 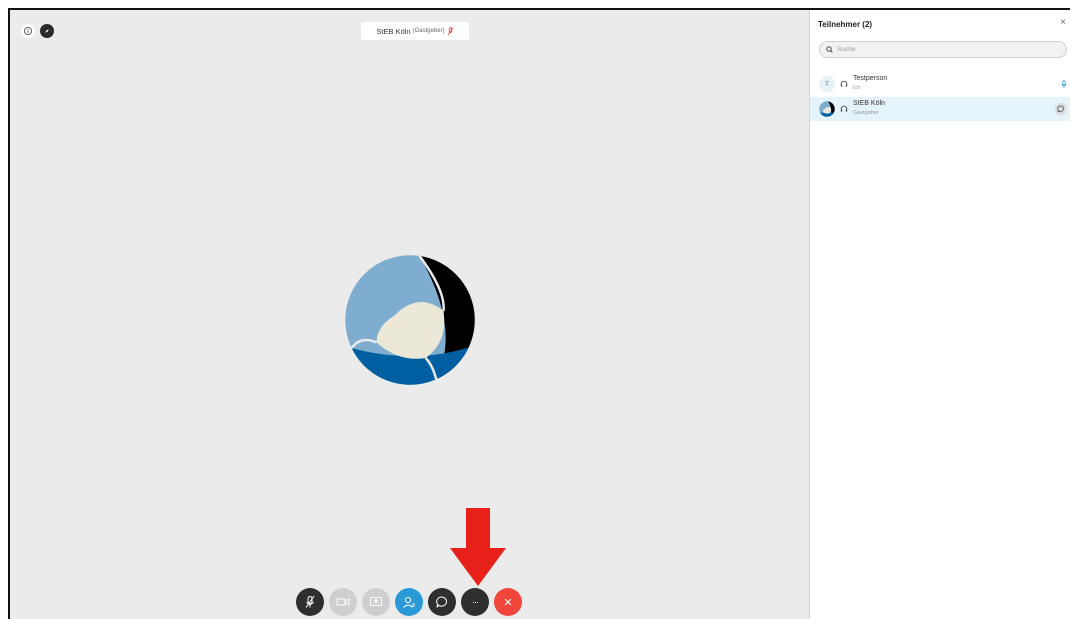 I want to click on info-icon, so click(x=28, y=31).